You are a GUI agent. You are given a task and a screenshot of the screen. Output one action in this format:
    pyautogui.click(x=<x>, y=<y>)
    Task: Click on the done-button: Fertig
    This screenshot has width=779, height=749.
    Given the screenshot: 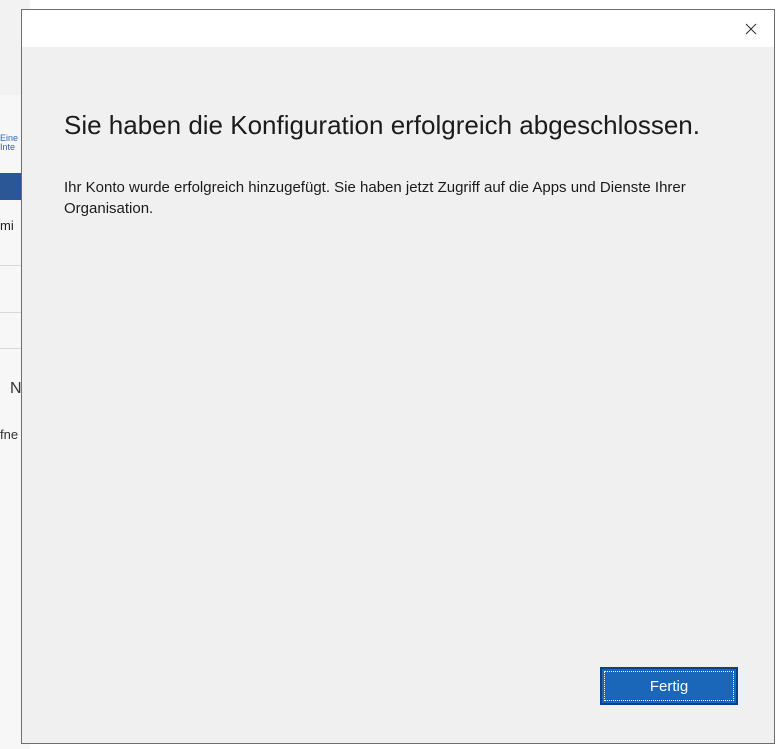 What is the action you would take?
    pyautogui.click(x=669, y=686)
    